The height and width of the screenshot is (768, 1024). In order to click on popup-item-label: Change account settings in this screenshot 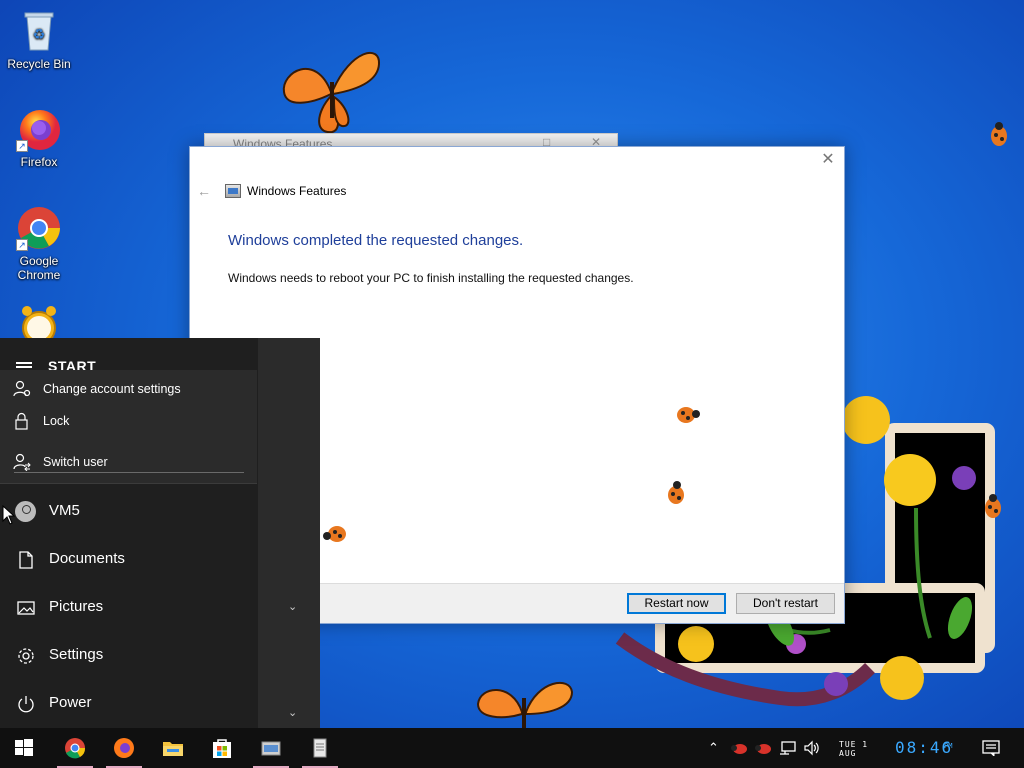, I will do `click(112, 389)`.